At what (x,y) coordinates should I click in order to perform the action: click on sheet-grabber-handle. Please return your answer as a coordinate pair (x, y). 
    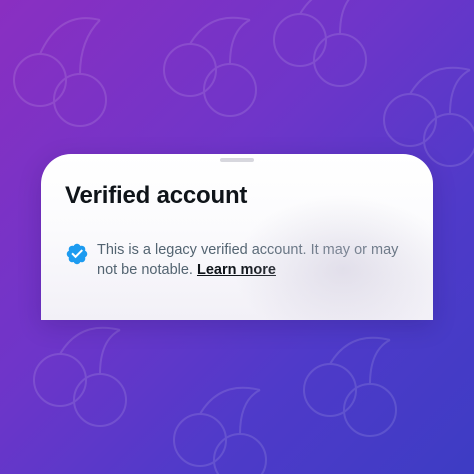
    Looking at the image, I should click on (237, 160).